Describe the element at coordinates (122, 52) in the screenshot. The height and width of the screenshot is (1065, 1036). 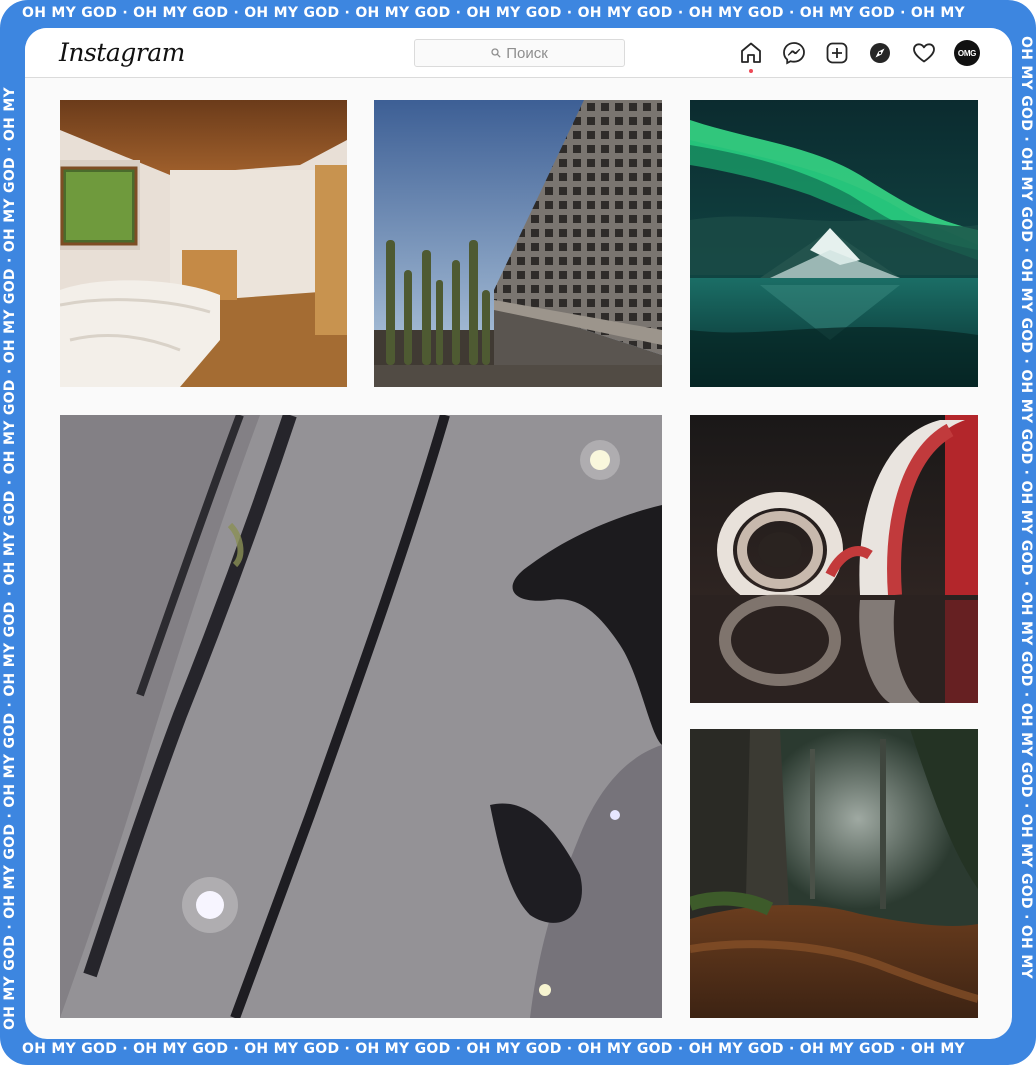
I see `instagram-logo: Instagram` at that location.